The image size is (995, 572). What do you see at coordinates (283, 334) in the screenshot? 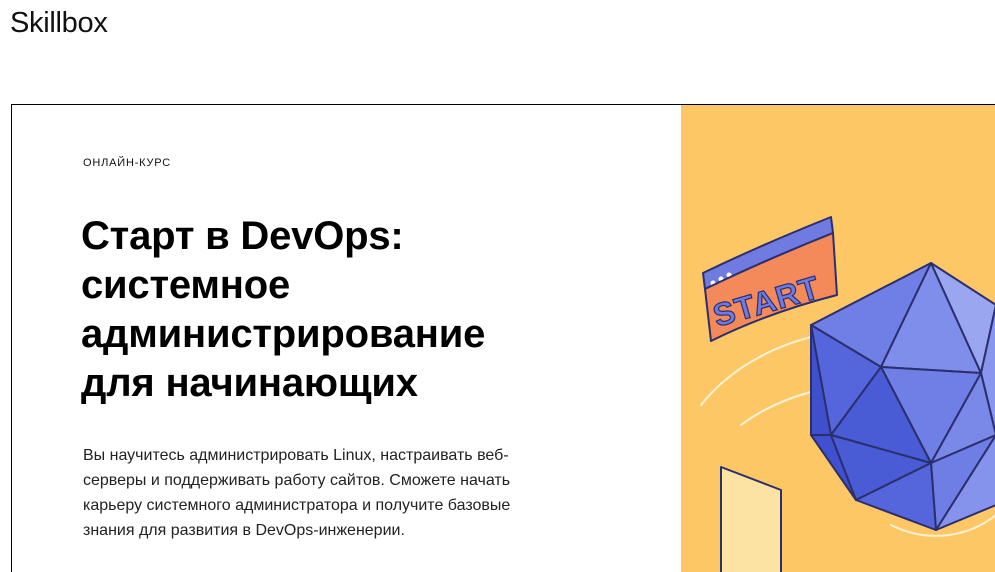
I see `course-title-line: администрирование` at bounding box center [283, 334].